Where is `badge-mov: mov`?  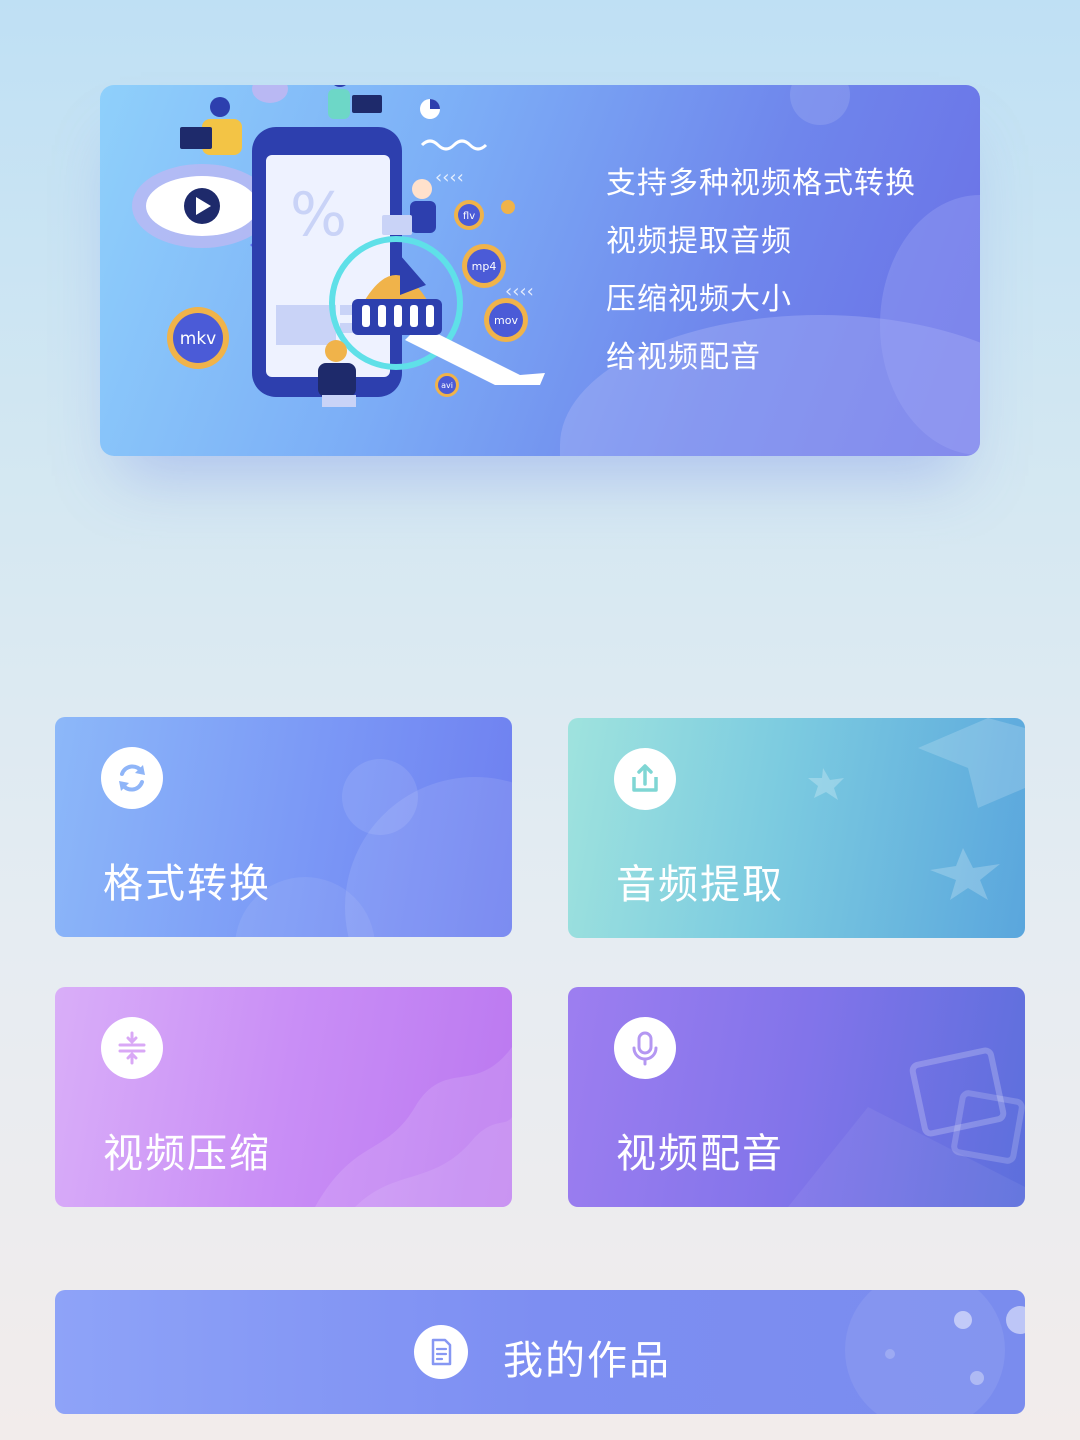
badge-mov: mov is located at coordinates (506, 320).